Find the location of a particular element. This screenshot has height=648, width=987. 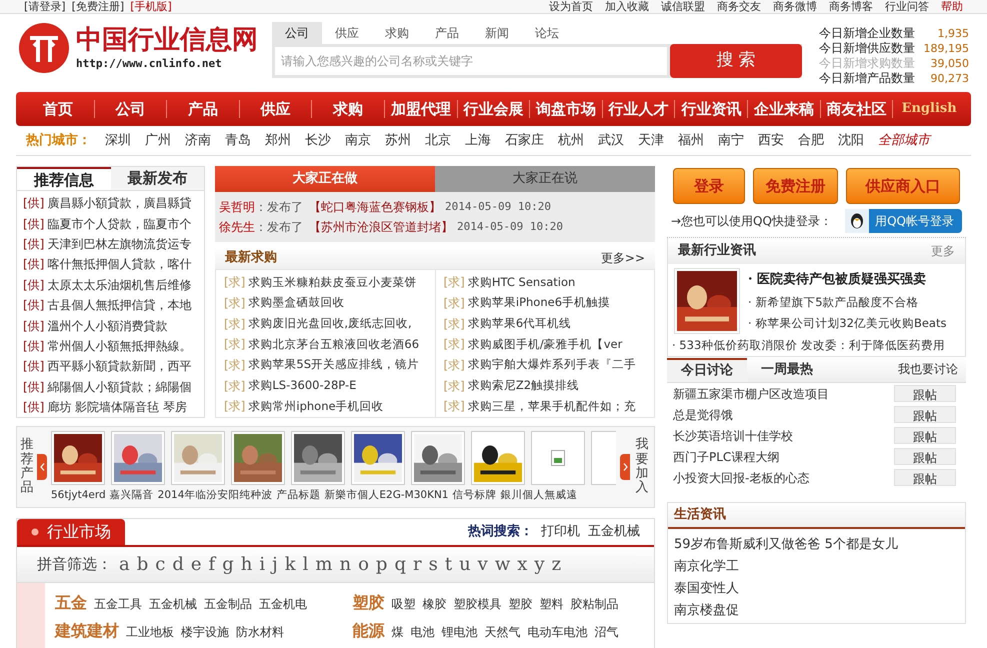

letter-link: h is located at coordinates (246, 564).